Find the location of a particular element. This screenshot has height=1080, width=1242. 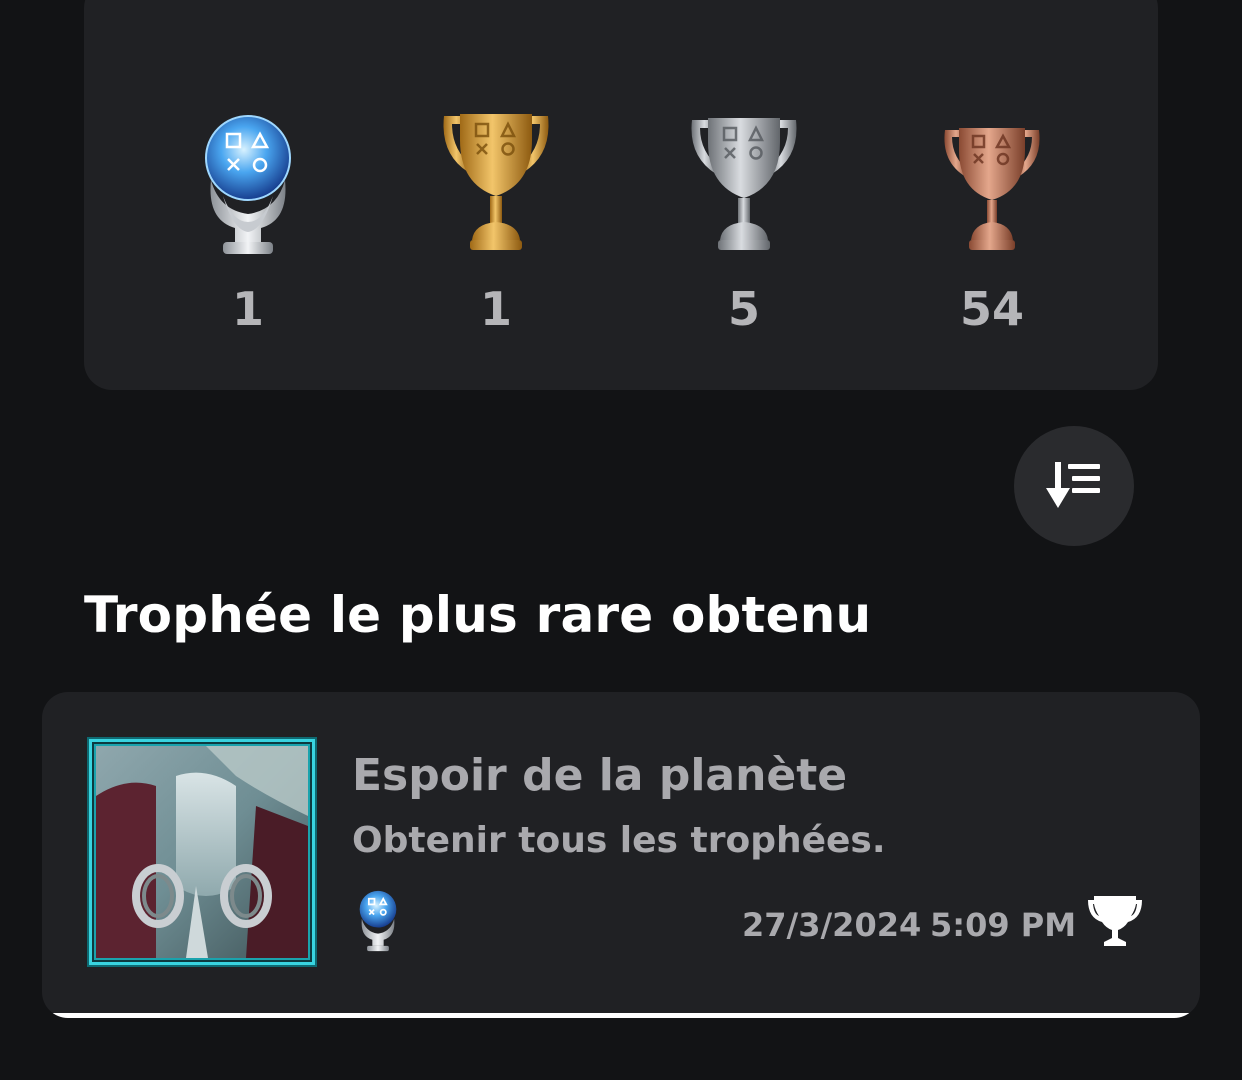

platinum-count: 1 is located at coordinates (247, 309).